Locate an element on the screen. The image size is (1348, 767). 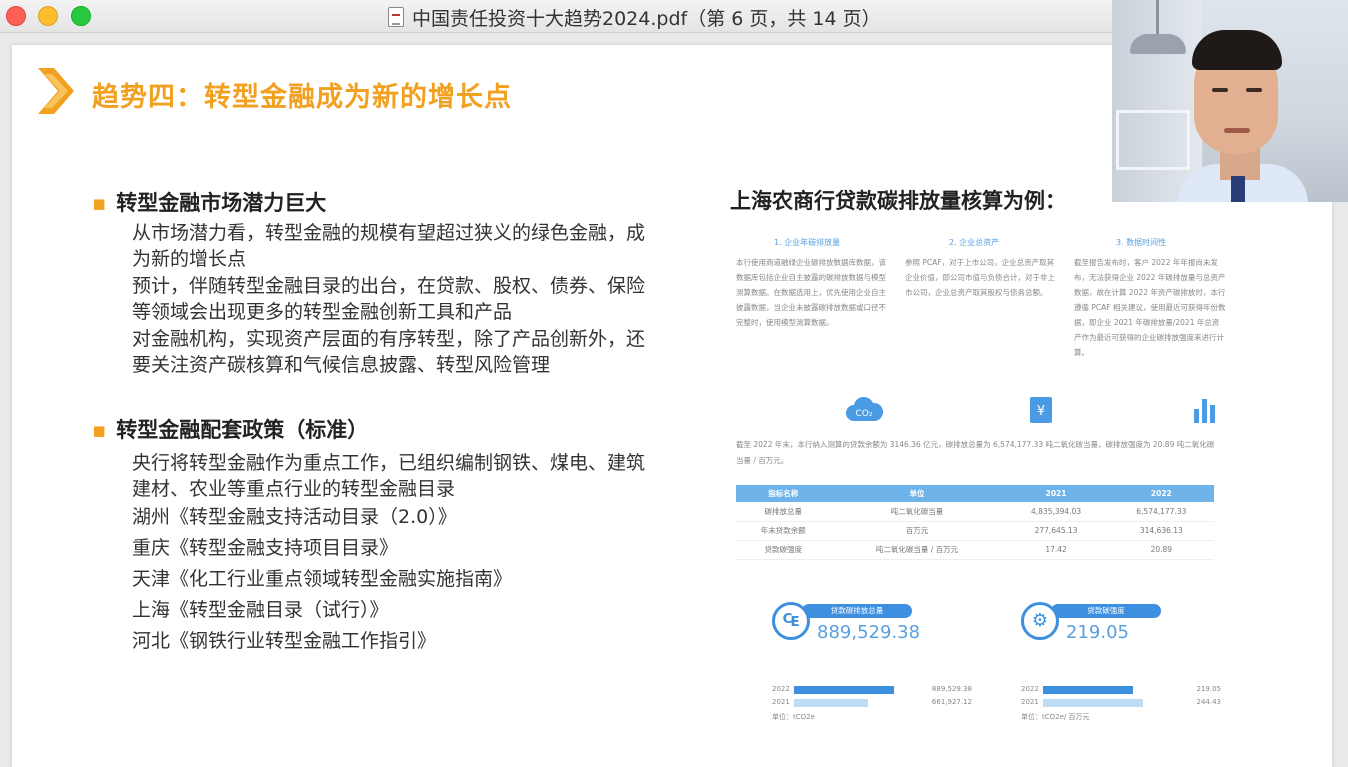
table-cell: 314,636.13 is located at coordinates (1161, 531).